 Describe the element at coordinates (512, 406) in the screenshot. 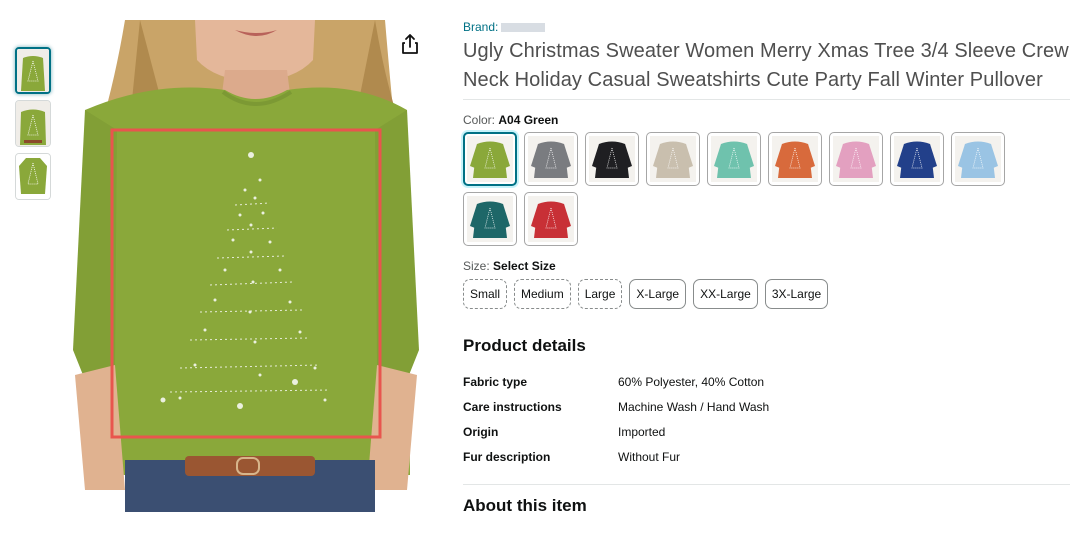

I see `detail-key: Care instructions` at that location.